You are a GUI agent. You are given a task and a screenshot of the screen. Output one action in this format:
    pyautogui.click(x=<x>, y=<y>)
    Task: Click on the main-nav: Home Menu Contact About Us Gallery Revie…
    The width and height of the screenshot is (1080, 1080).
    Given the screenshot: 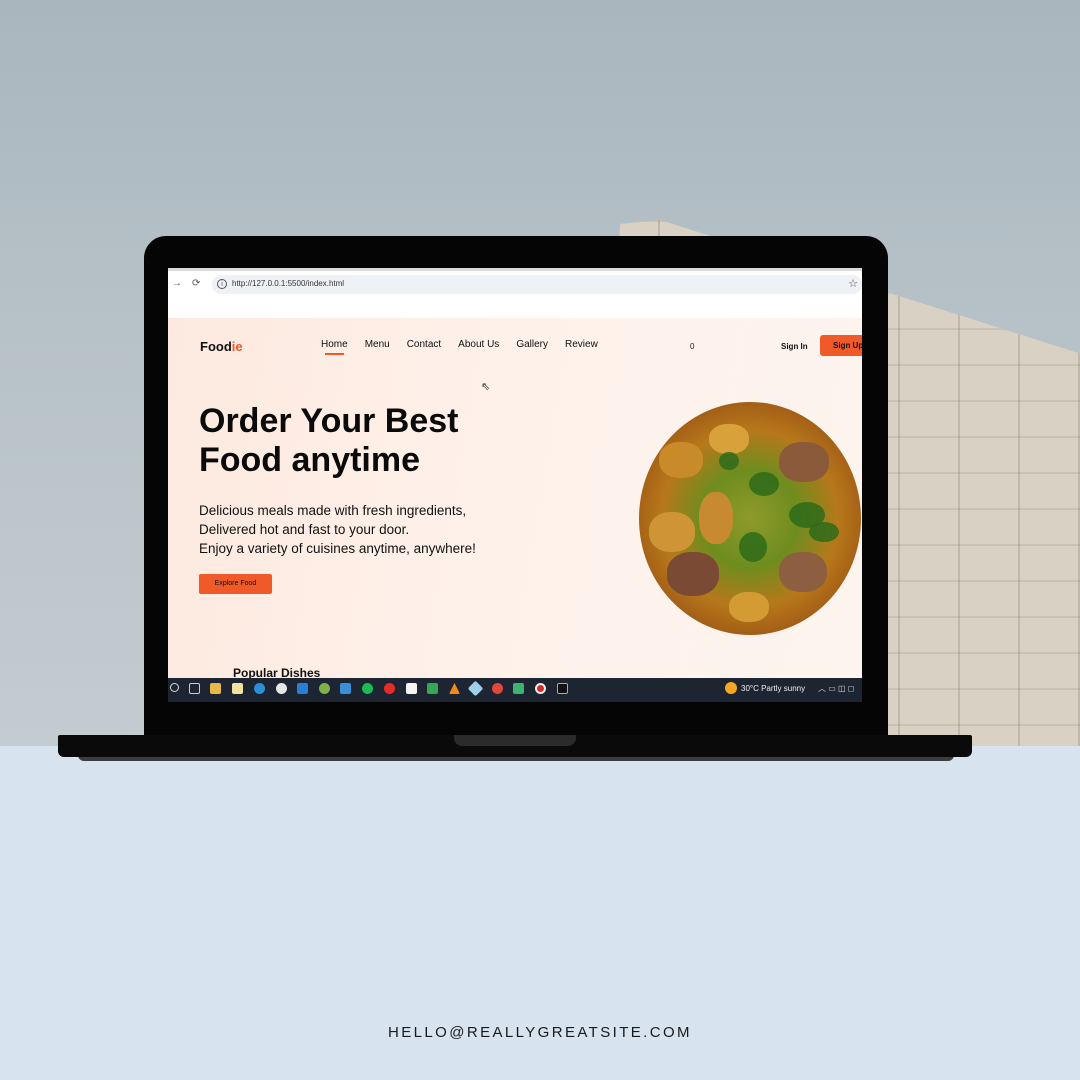 What is the action you would take?
    pyautogui.click(x=468, y=347)
    